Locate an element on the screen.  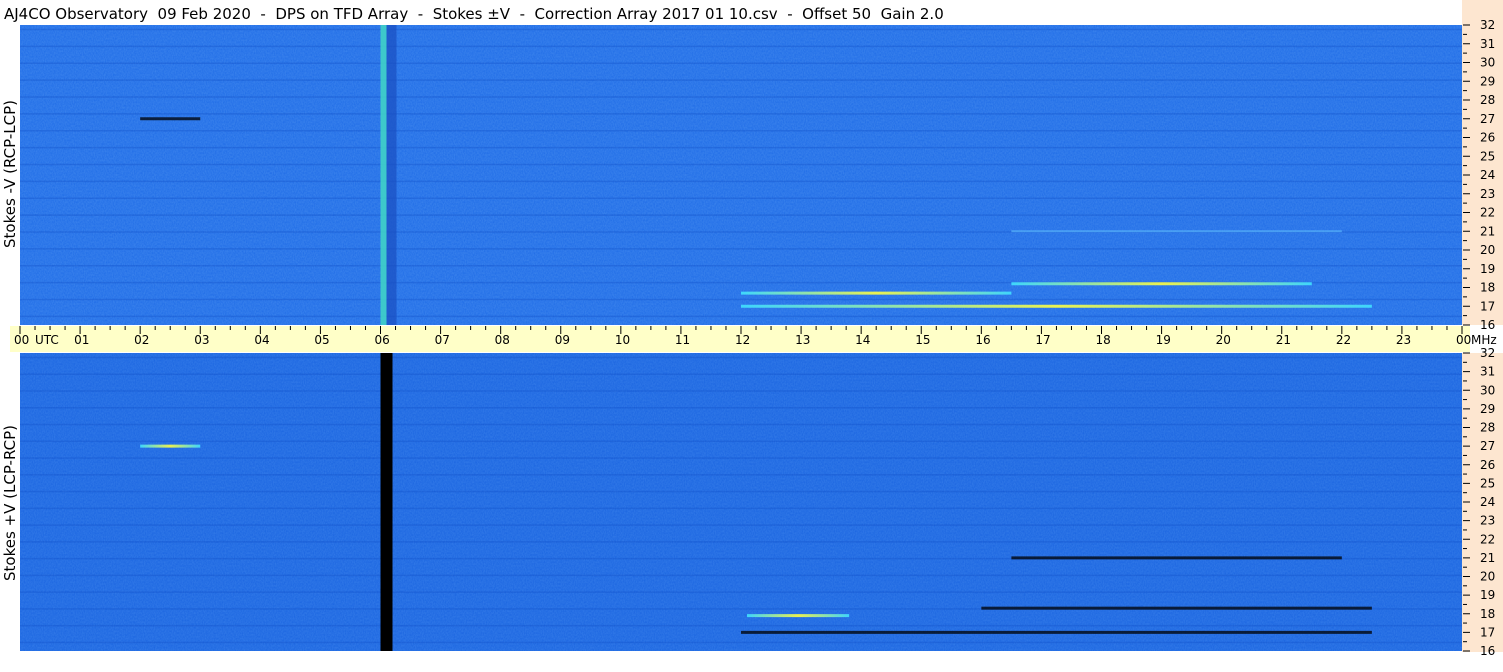
time-tick-label: 07 is located at coordinates (442, 340).